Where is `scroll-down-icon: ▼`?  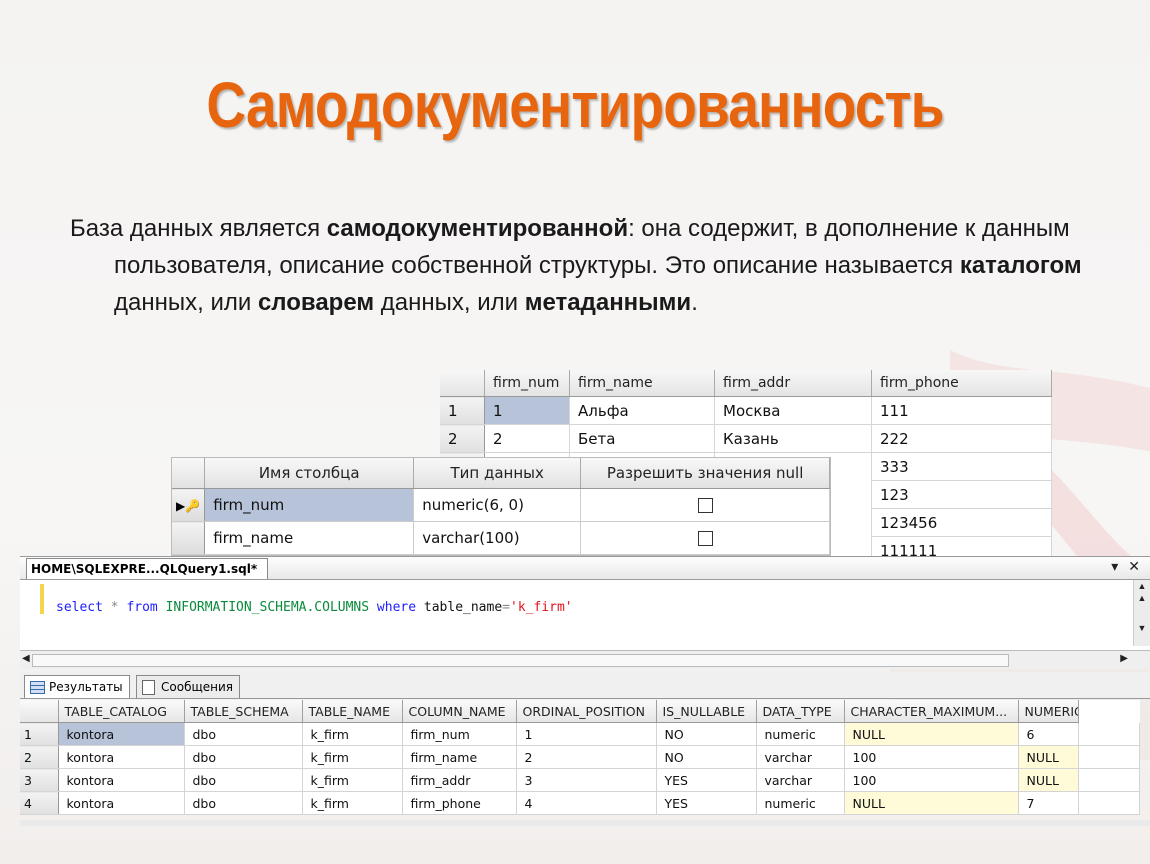
scroll-down-icon: ▼ is located at coordinates (1142, 628).